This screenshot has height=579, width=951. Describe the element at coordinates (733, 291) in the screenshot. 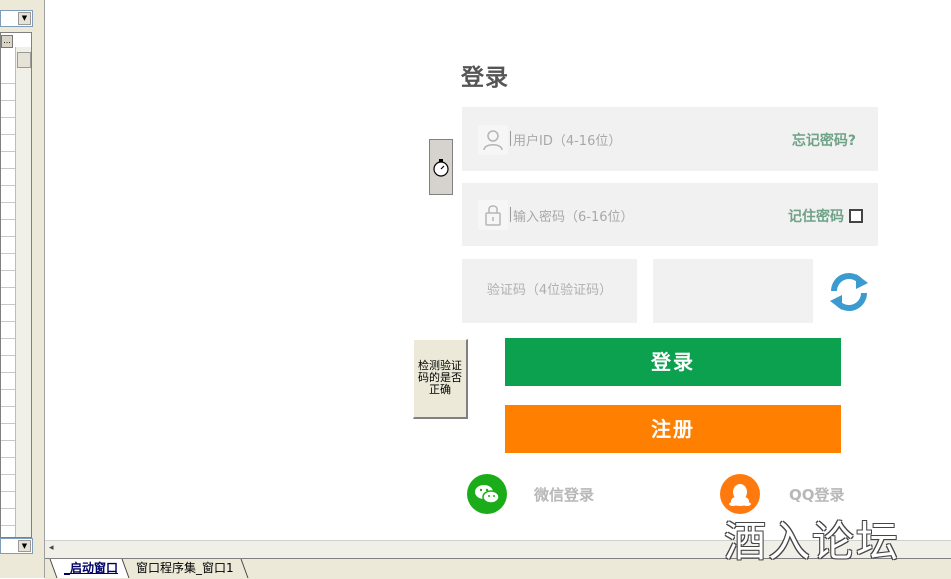

I see `captcha-image` at that location.